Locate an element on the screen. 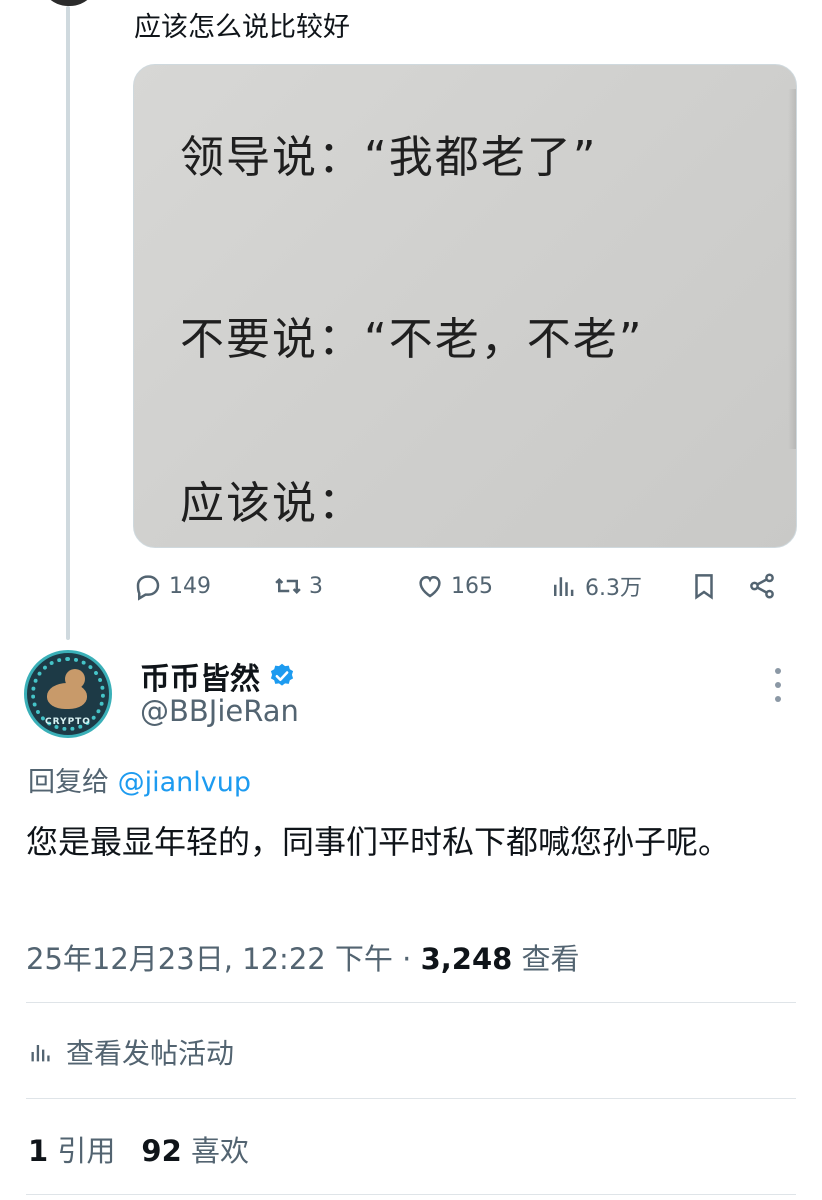  reply-to-mention-link: @jianlvup is located at coordinates (184, 782).